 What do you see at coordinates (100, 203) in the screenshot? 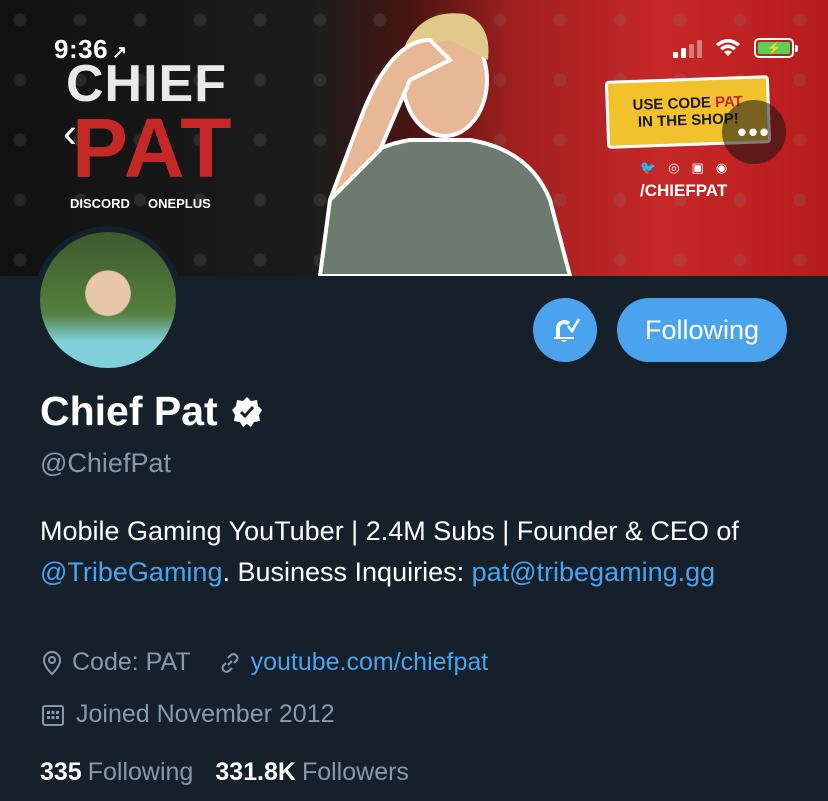
I see `discord-sponsor: DISCORD` at bounding box center [100, 203].